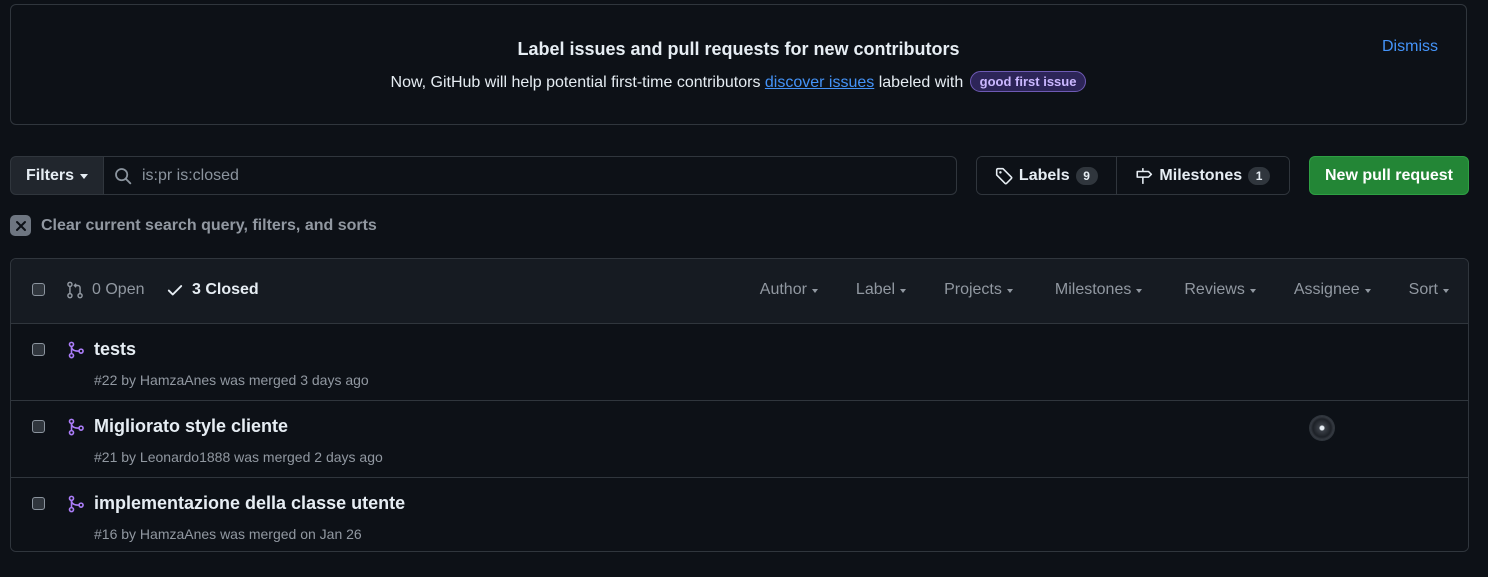 This screenshot has height=577, width=1488. I want to click on toolbar: Filters Labels 9 Milestone, so click(739, 175).